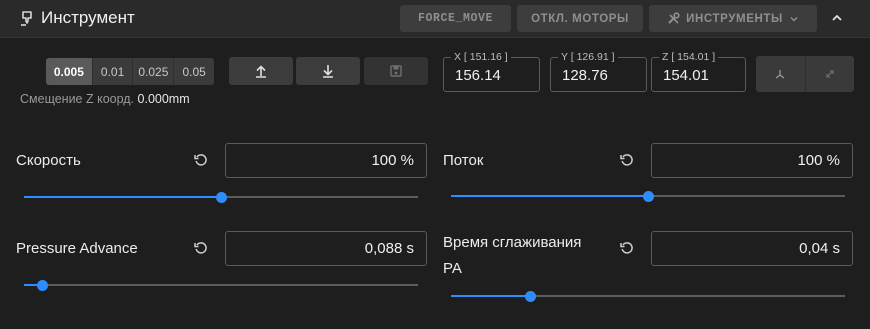  Describe the element at coordinates (837, 18) in the screenshot. I see `chevron-up-icon` at that location.